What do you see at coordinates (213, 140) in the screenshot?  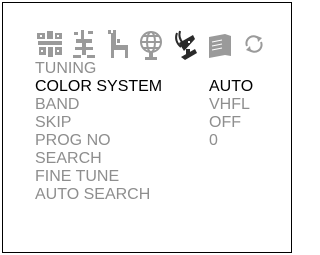 I see `menu-item-value: 0` at bounding box center [213, 140].